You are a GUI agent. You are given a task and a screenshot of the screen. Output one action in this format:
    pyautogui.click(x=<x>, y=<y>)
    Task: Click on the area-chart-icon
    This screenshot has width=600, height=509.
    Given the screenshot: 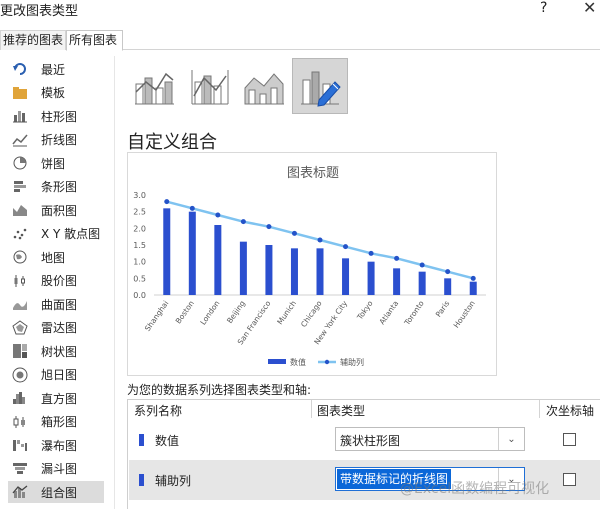 What is the action you would take?
    pyautogui.click(x=20, y=210)
    